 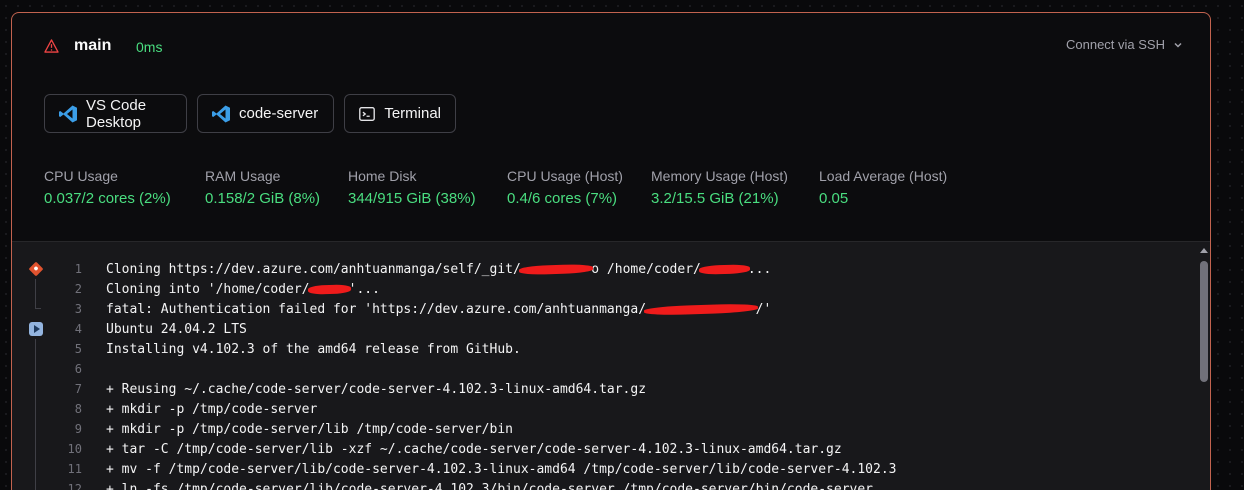 What do you see at coordinates (176, 329) in the screenshot?
I see `log-text: Ubuntu 24.04.2 LTS` at bounding box center [176, 329].